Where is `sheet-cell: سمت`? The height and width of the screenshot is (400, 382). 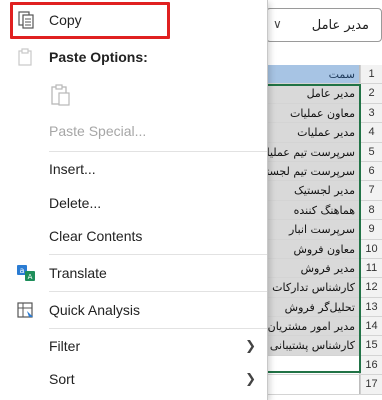
sheet-cell: سمت is located at coordinates (313, 74).